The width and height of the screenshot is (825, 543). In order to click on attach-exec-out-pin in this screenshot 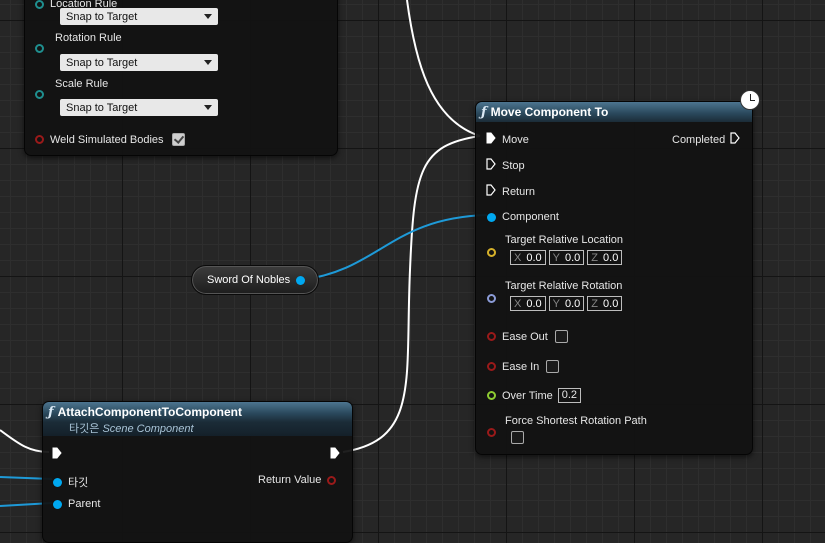, I will do `click(335, 454)`.